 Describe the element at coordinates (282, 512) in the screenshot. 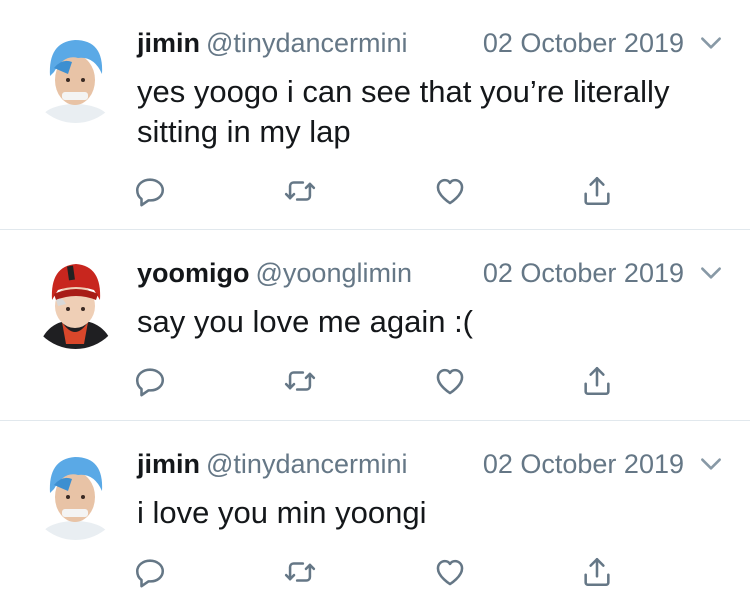

I see `tweet-text: i love you min yoongi` at that location.